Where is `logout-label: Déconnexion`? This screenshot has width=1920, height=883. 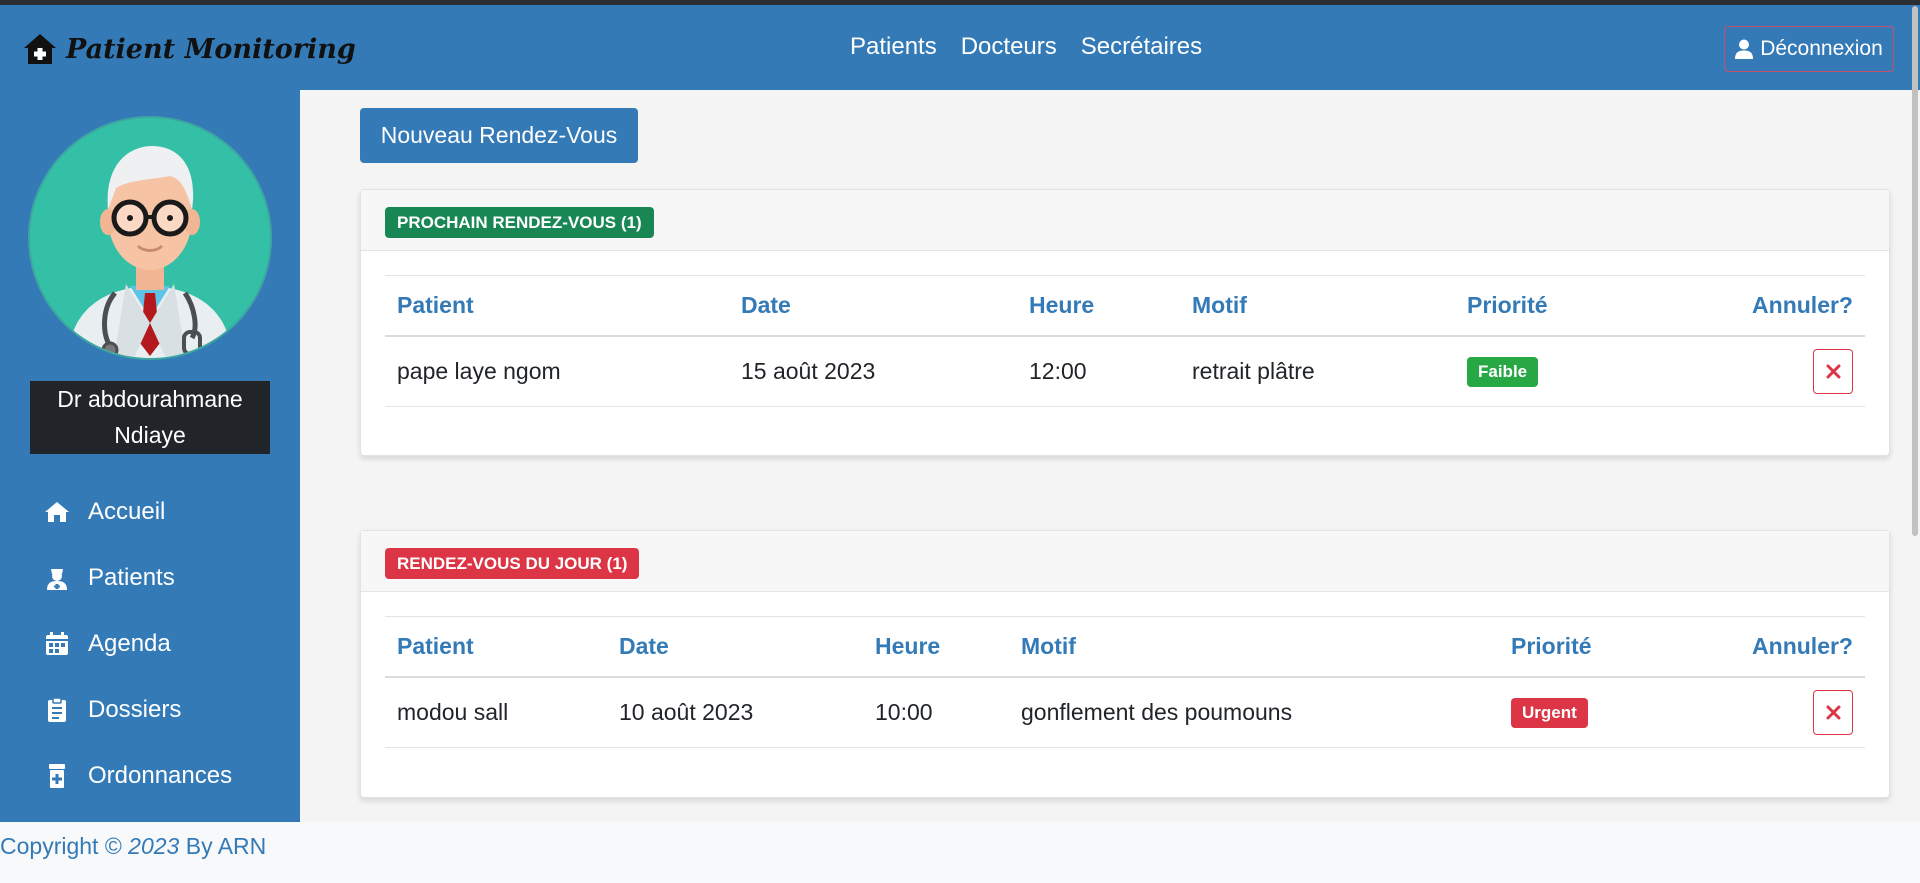 logout-label: Déconnexion is located at coordinates (1821, 48).